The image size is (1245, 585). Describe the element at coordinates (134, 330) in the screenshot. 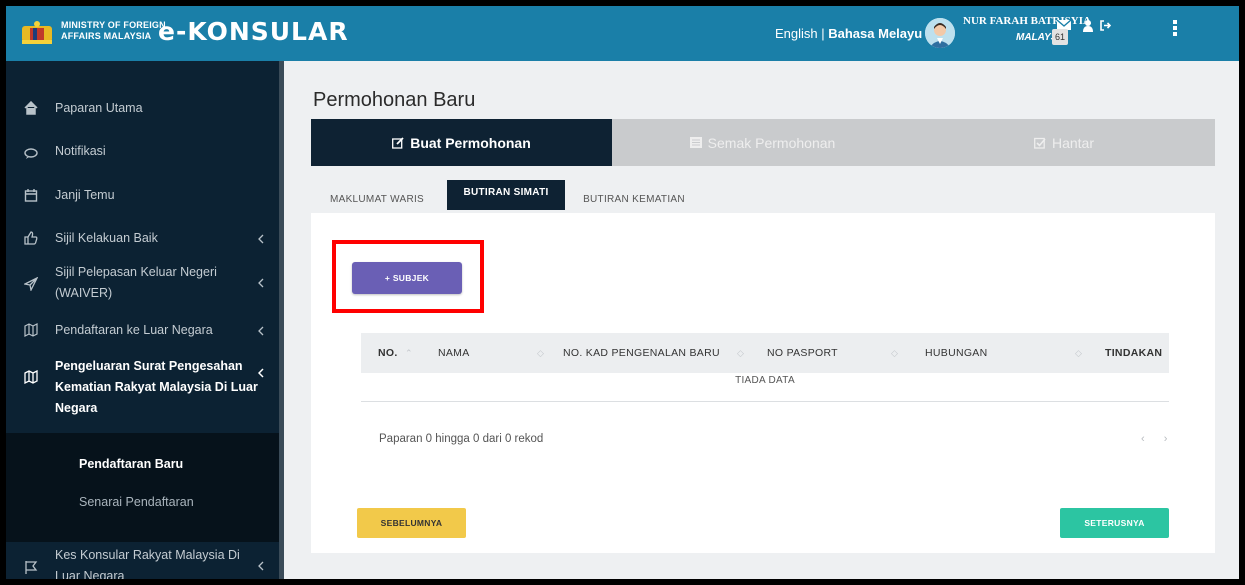

I see `sidebar-item-label: Pendaftaran ke Luar Negara` at that location.